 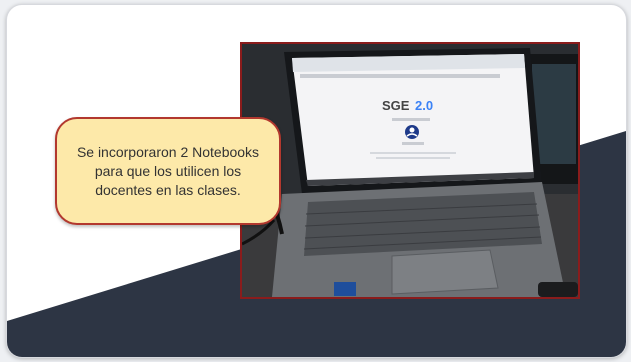 I want to click on user-avatar-icon, so click(x=412, y=132).